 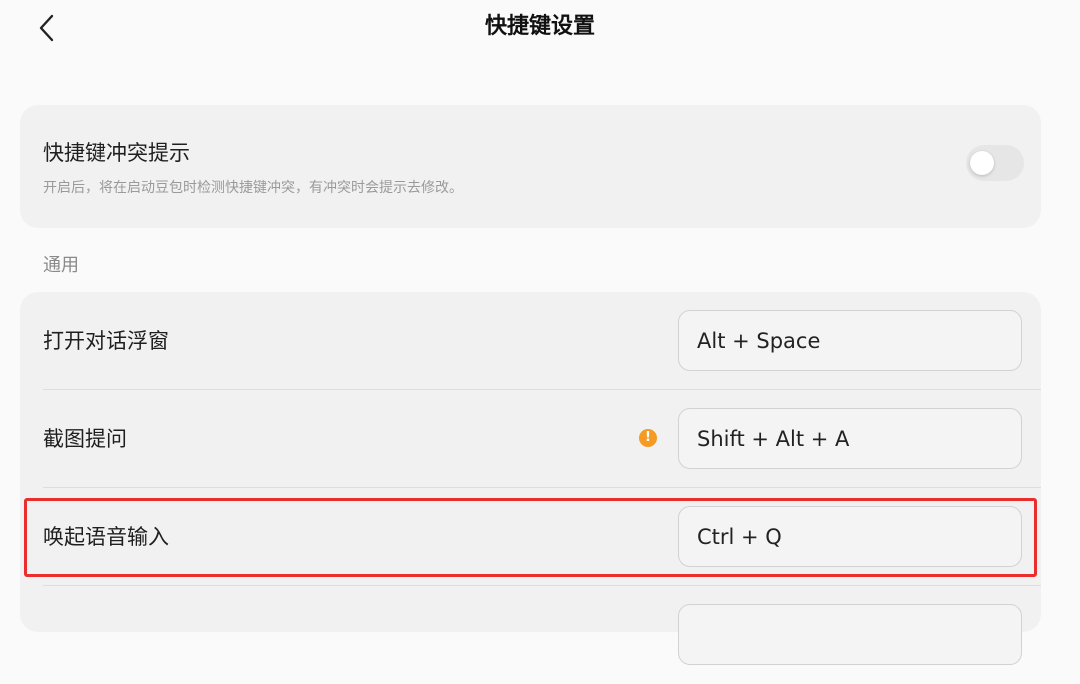 I want to click on warning-icon: !, so click(x=648, y=438).